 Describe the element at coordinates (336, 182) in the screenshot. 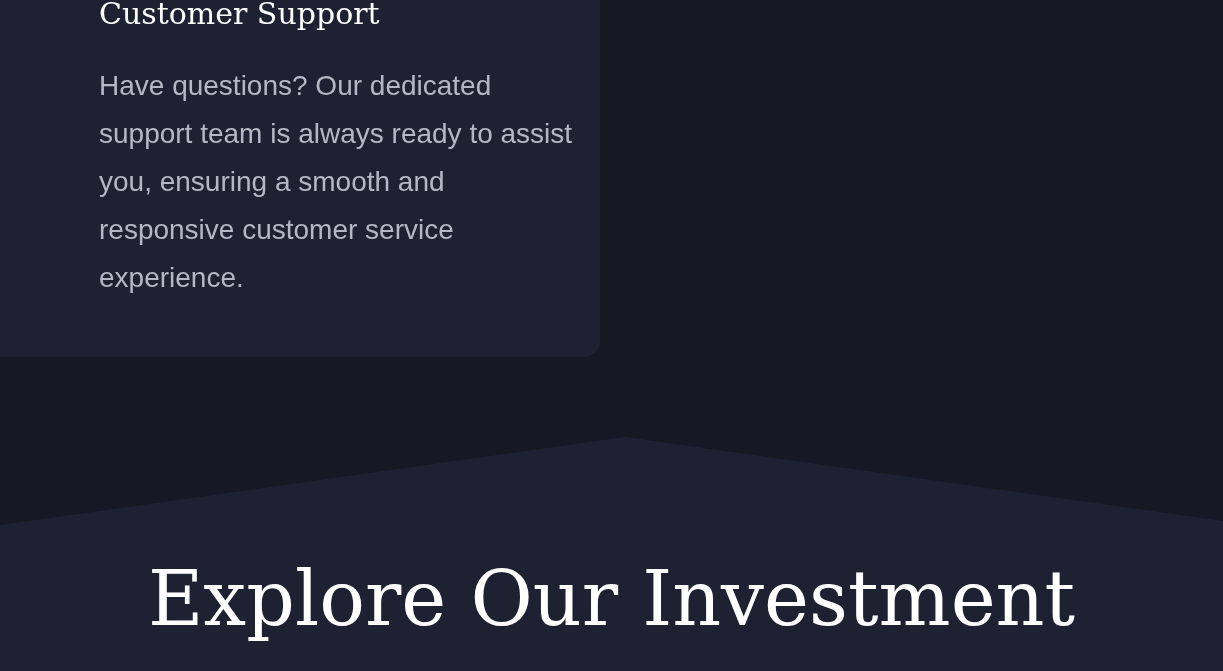

I see `card-description: Have questions? Our dedicated support team is always ready to assist you, ensuring a smooth and responsive customer service experience.` at that location.